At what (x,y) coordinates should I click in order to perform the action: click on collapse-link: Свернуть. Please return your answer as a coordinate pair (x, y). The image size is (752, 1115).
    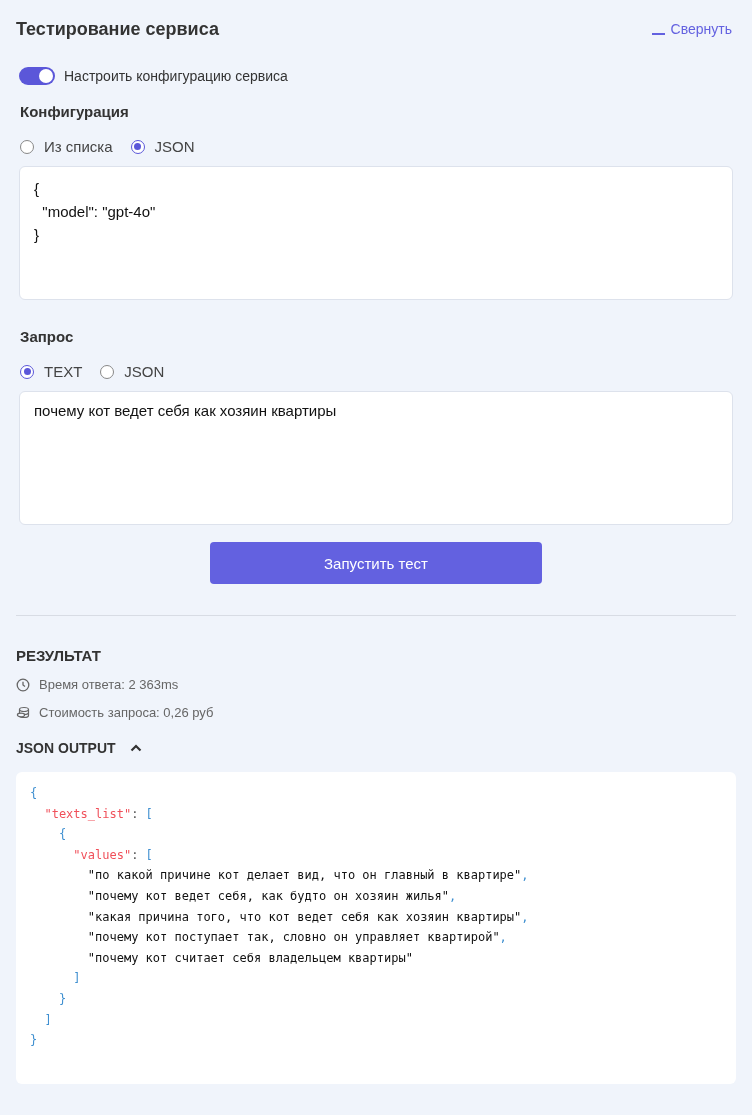
    Looking at the image, I should click on (691, 29).